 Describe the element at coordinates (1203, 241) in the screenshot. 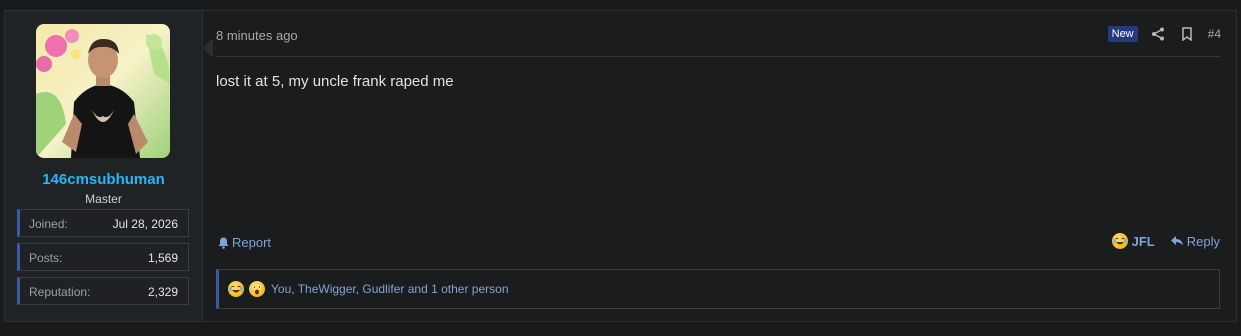

I see `reply-label: Reply` at that location.